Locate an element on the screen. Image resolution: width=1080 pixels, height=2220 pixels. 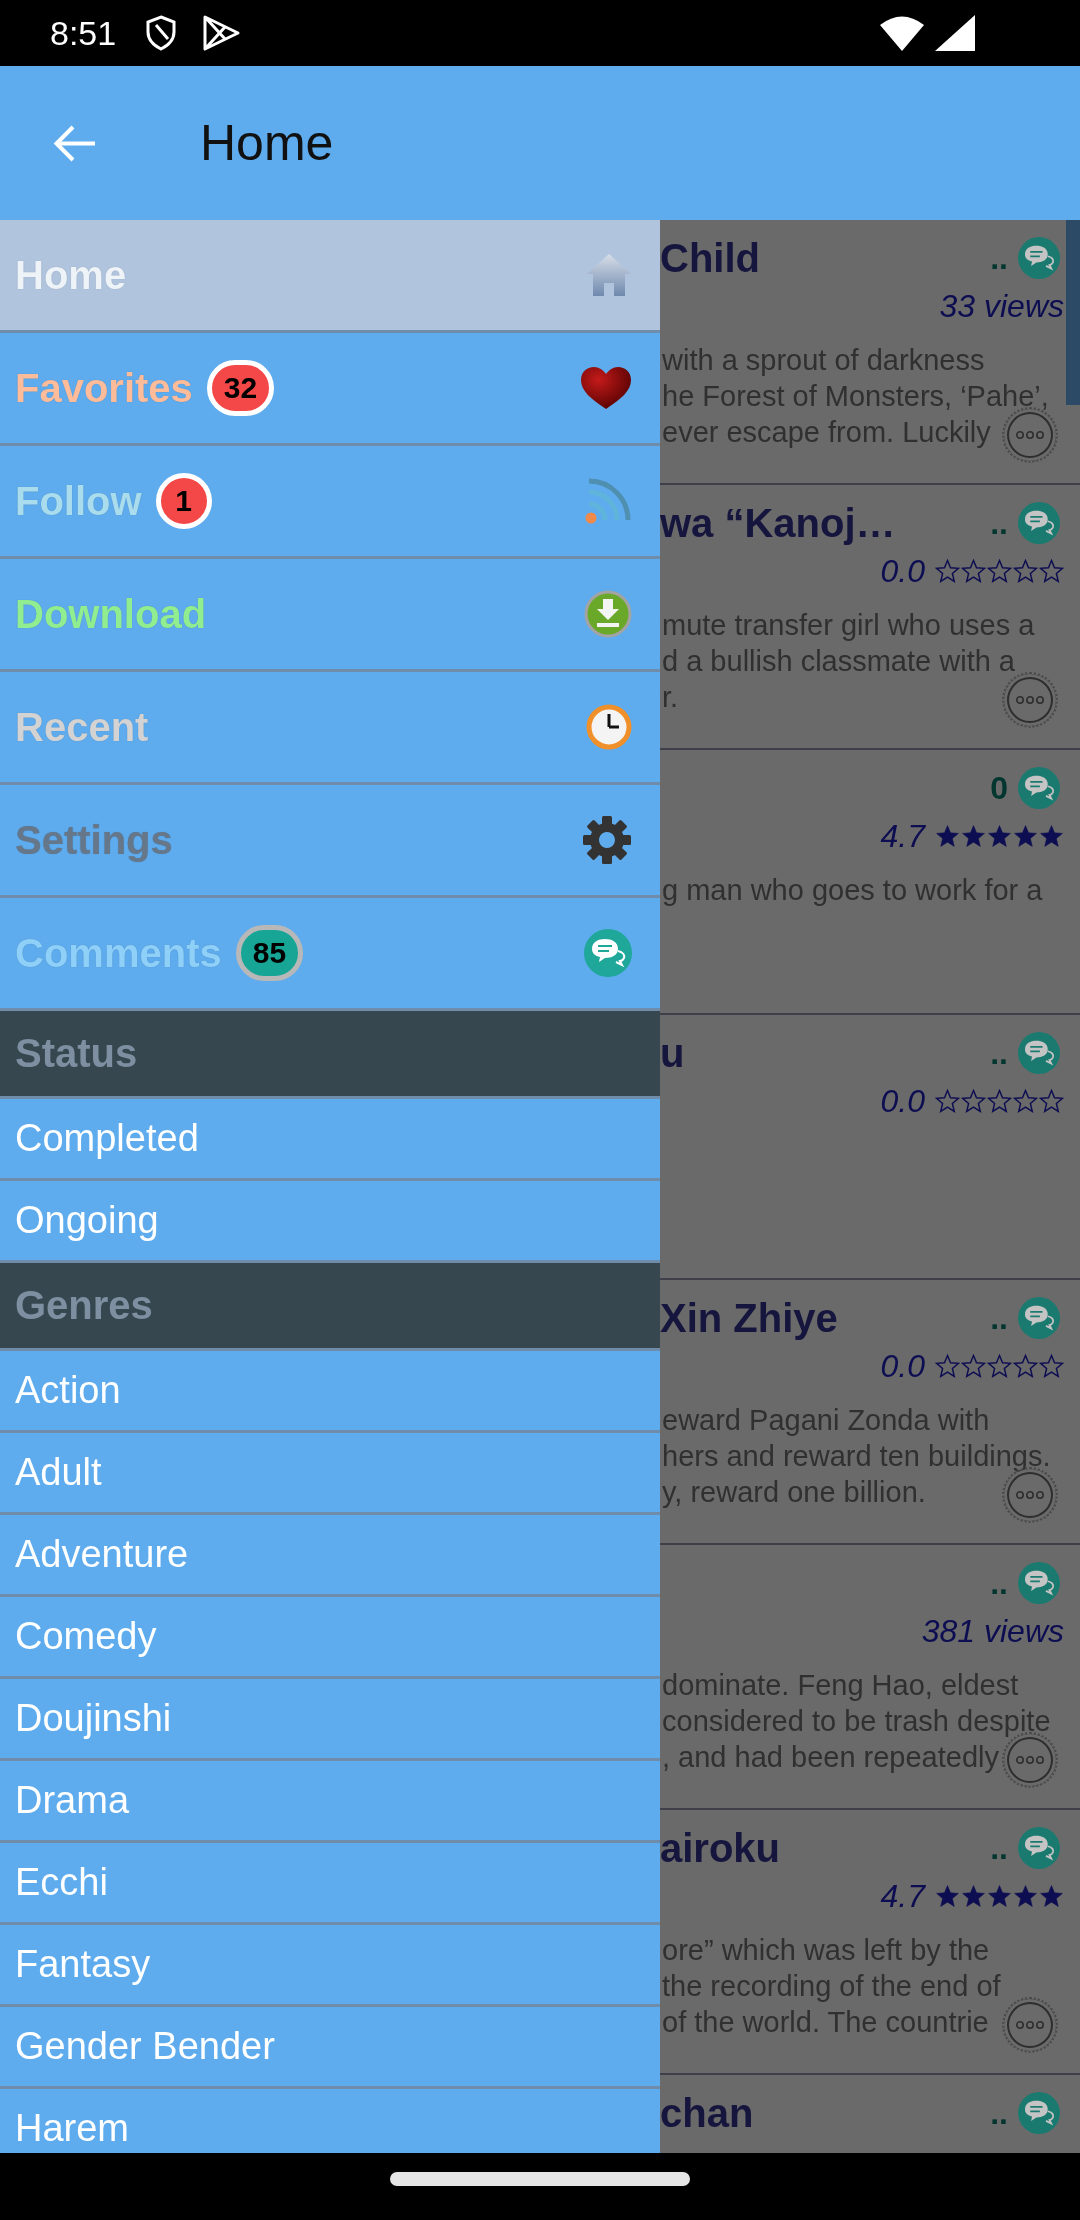
description-line: eward Pagani Zonda with is located at coordinates (825, 1420).